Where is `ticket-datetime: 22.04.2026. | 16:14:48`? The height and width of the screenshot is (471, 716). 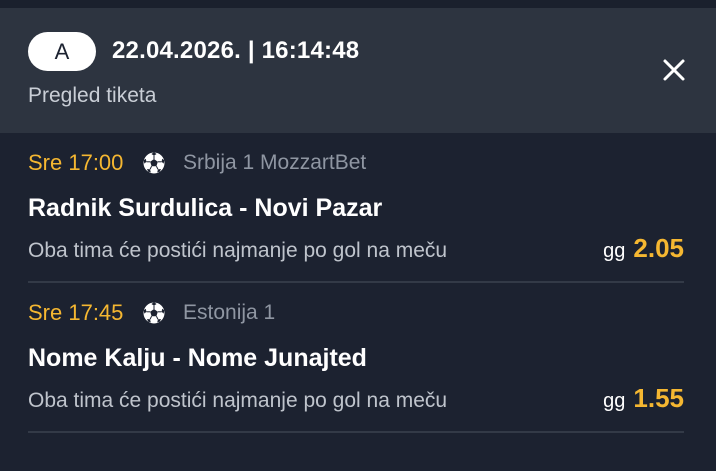 ticket-datetime: 22.04.2026. | 16:14:48 is located at coordinates (236, 50).